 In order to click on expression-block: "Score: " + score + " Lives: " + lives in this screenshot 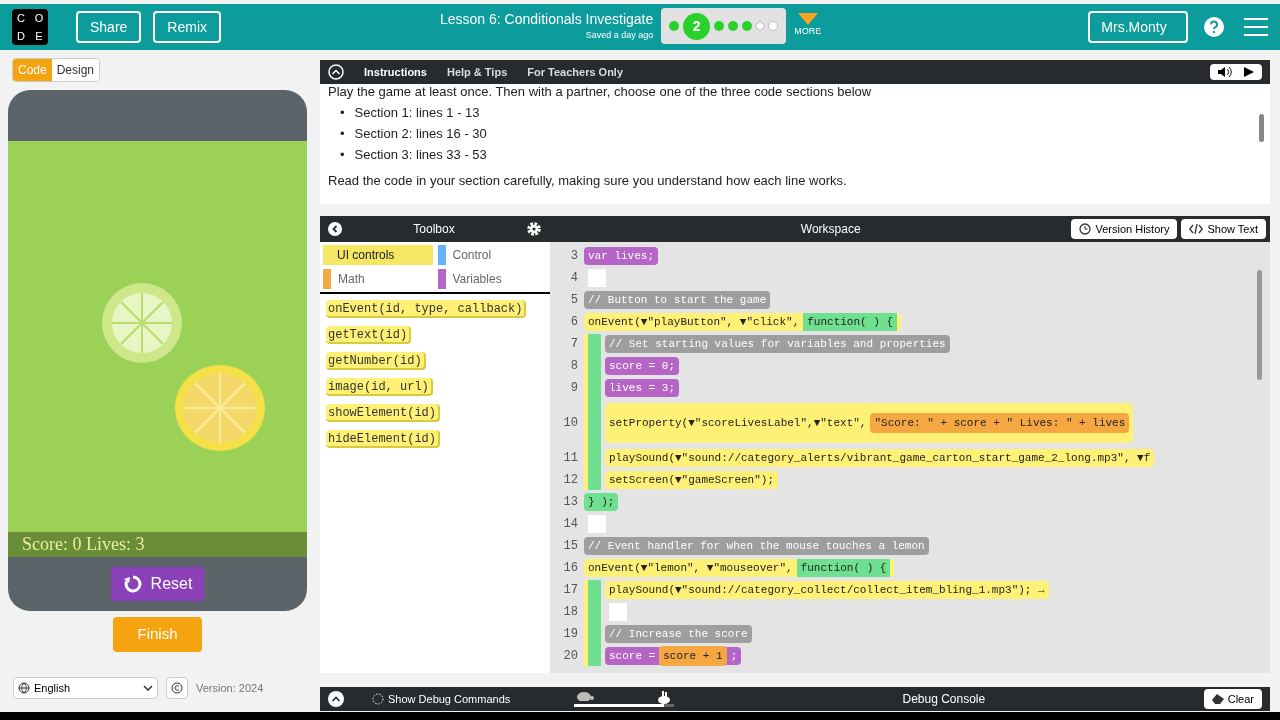, I will do `click(1000, 423)`.